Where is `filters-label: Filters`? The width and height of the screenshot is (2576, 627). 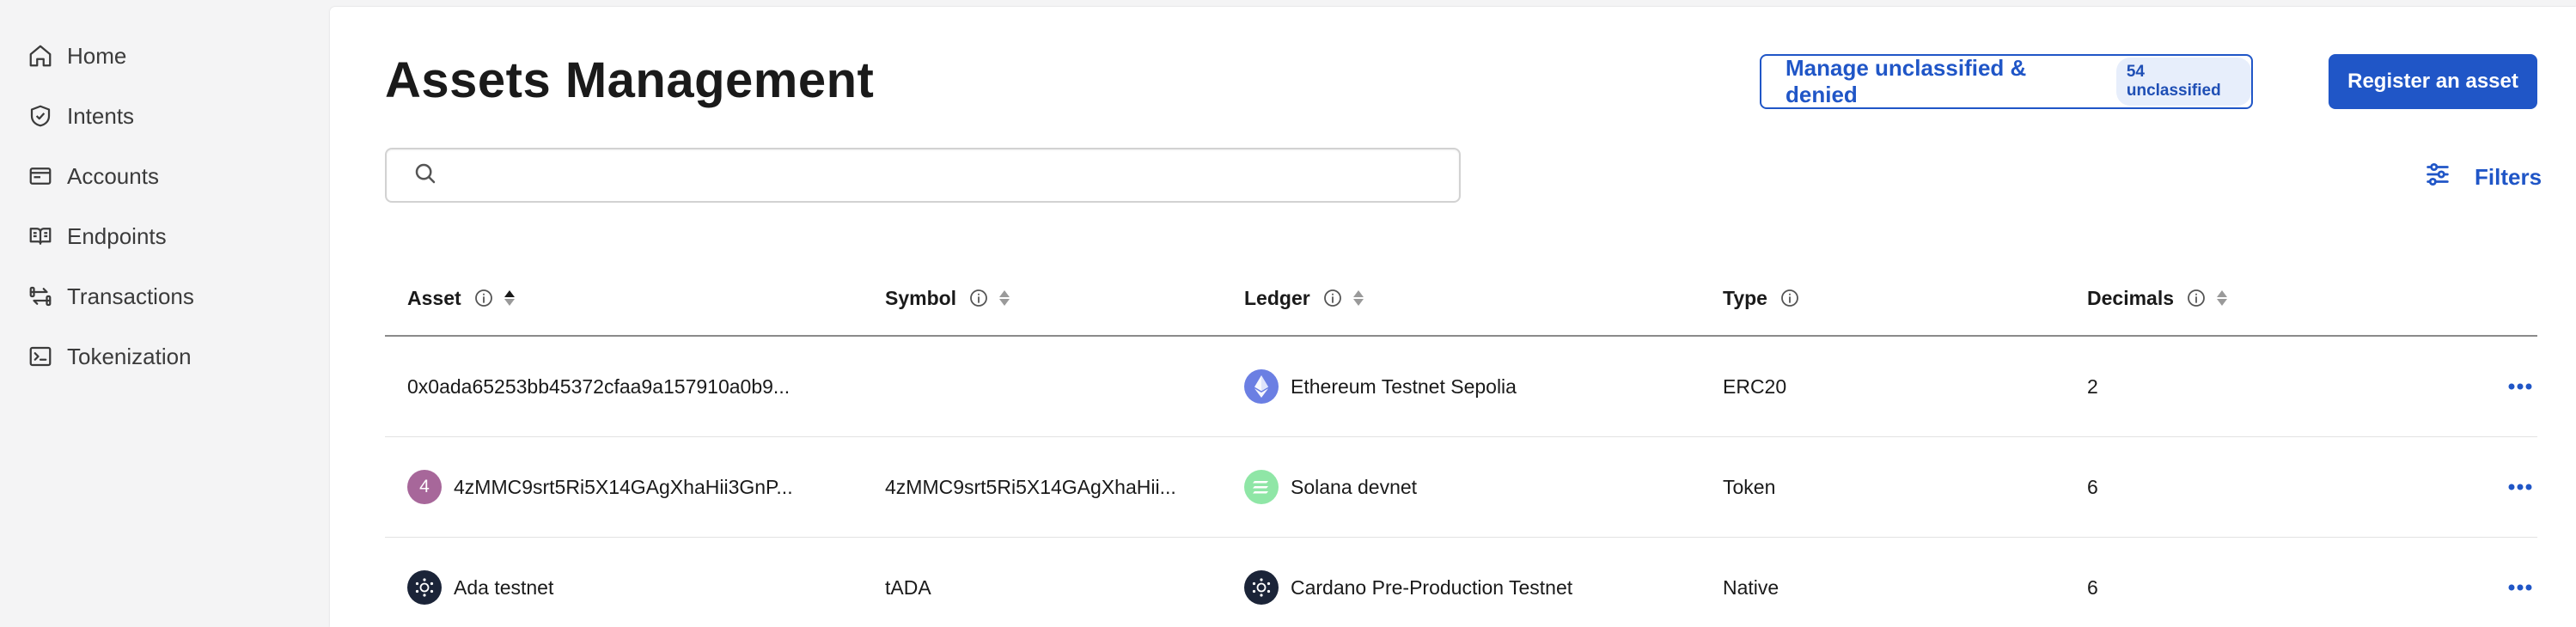
filters-label: Filters is located at coordinates (2508, 177).